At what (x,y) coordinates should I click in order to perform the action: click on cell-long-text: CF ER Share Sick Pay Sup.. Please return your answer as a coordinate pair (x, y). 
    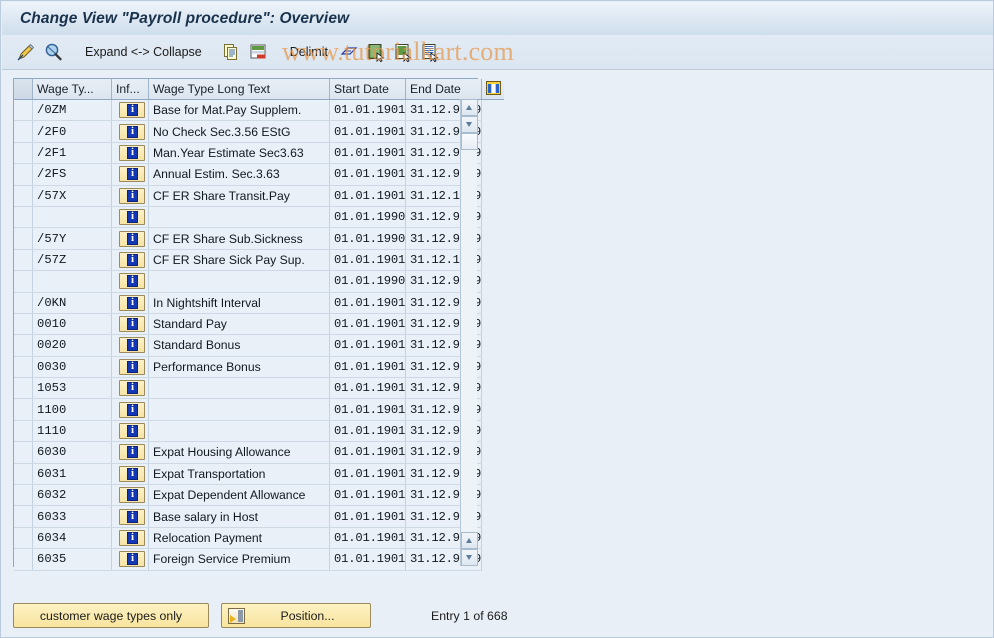
    Looking at the image, I should click on (239, 260).